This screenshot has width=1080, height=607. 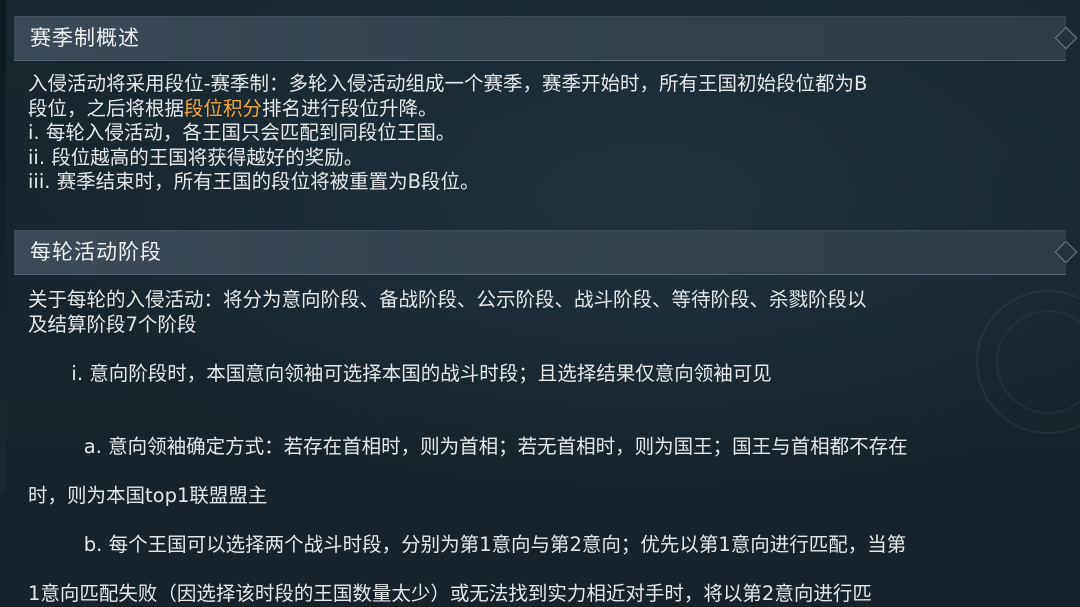 What do you see at coordinates (112, 324) in the screenshot?
I see `body-text: 及结算阶段7个阶段` at bounding box center [112, 324].